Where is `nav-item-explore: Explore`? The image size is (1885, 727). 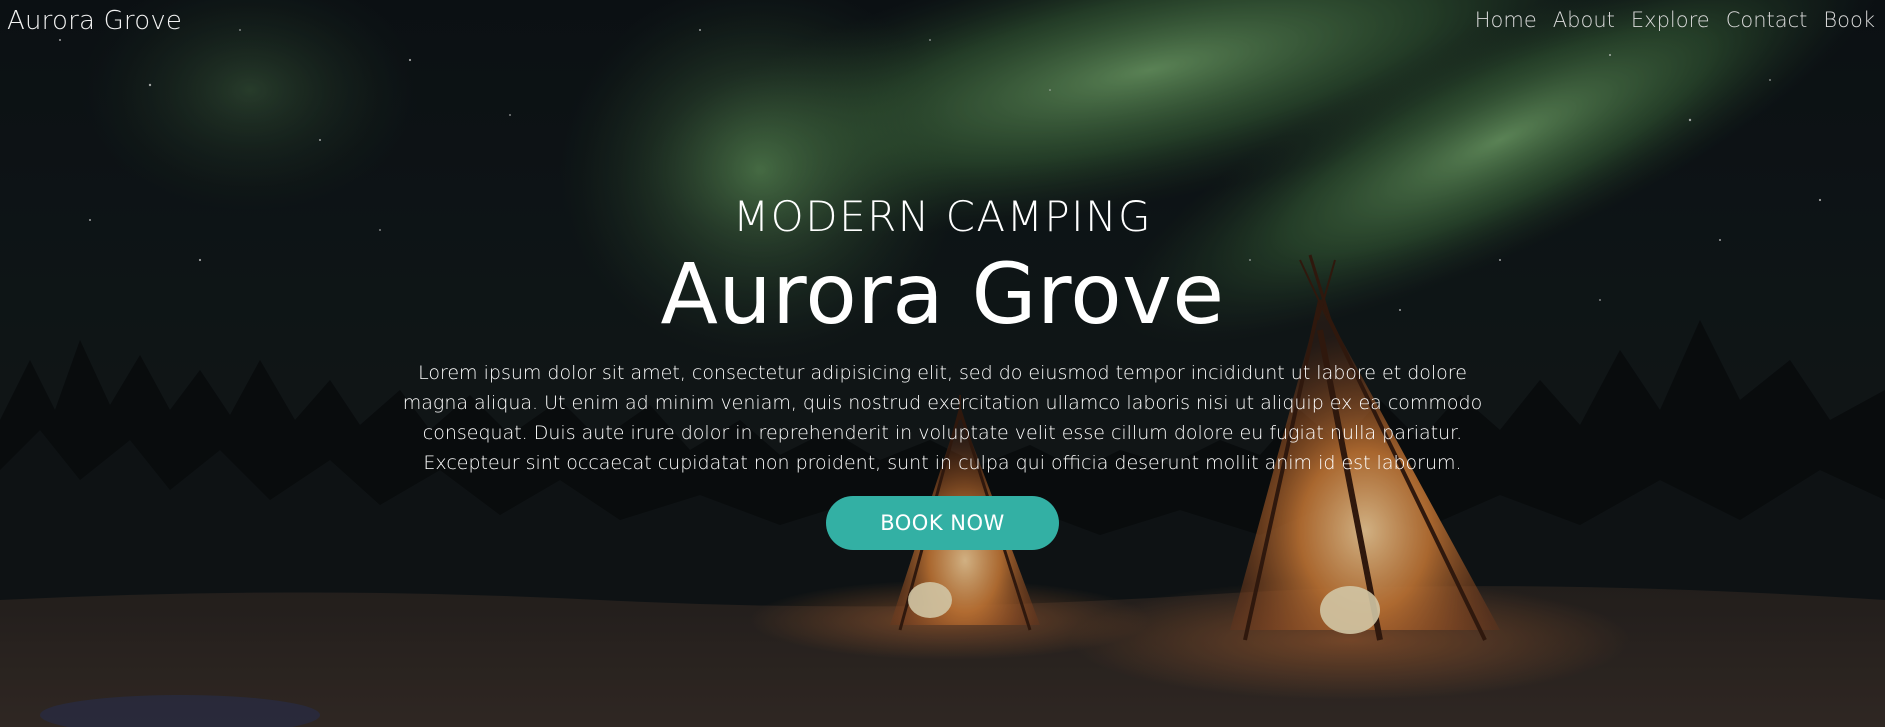
nav-item-explore: Explore is located at coordinates (1670, 20).